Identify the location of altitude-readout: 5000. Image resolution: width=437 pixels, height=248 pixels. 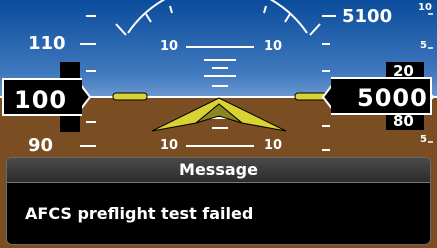
(381, 96).